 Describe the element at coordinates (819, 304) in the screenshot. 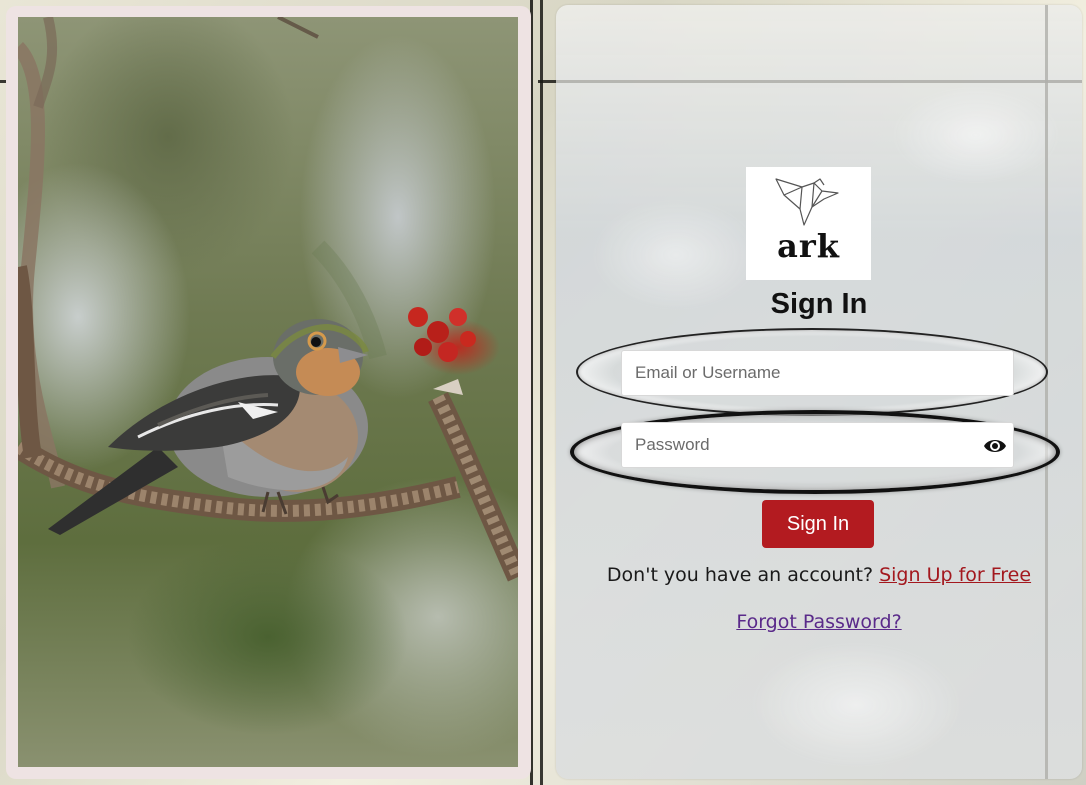

I see `page-title: Sign In` at that location.